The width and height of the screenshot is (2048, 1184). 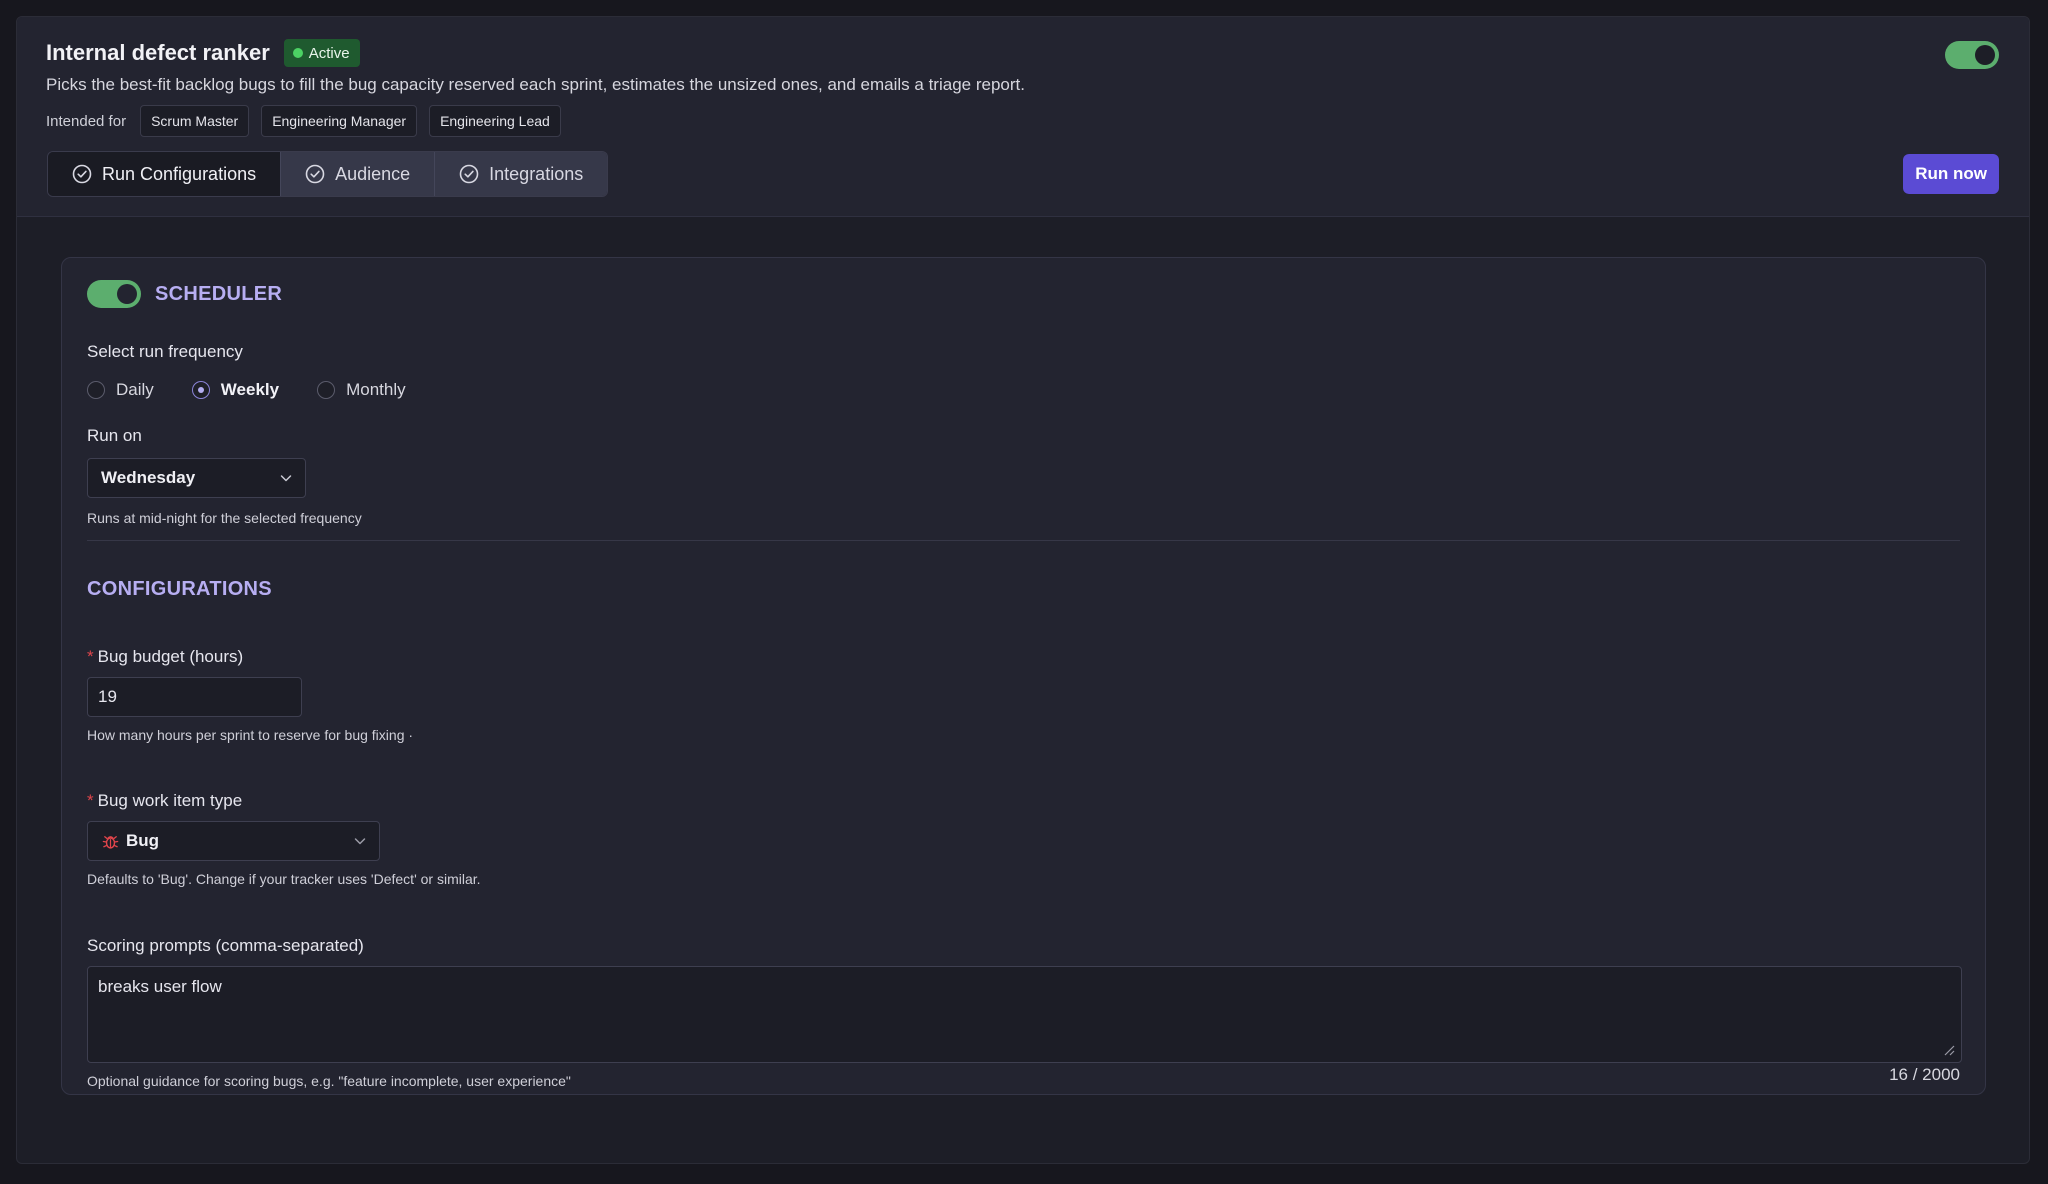 I want to click on tab-label: Integrations, so click(x=536, y=173).